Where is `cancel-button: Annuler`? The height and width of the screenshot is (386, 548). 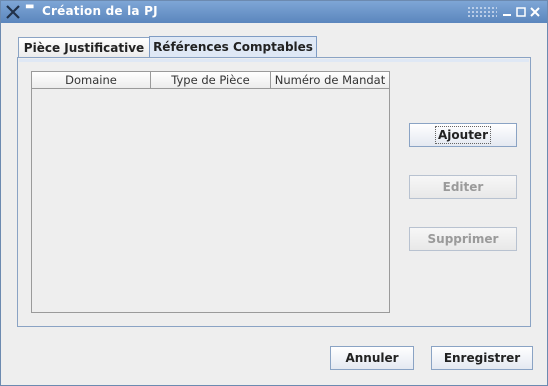
cancel-button: Annuler is located at coordinates (372, 358).